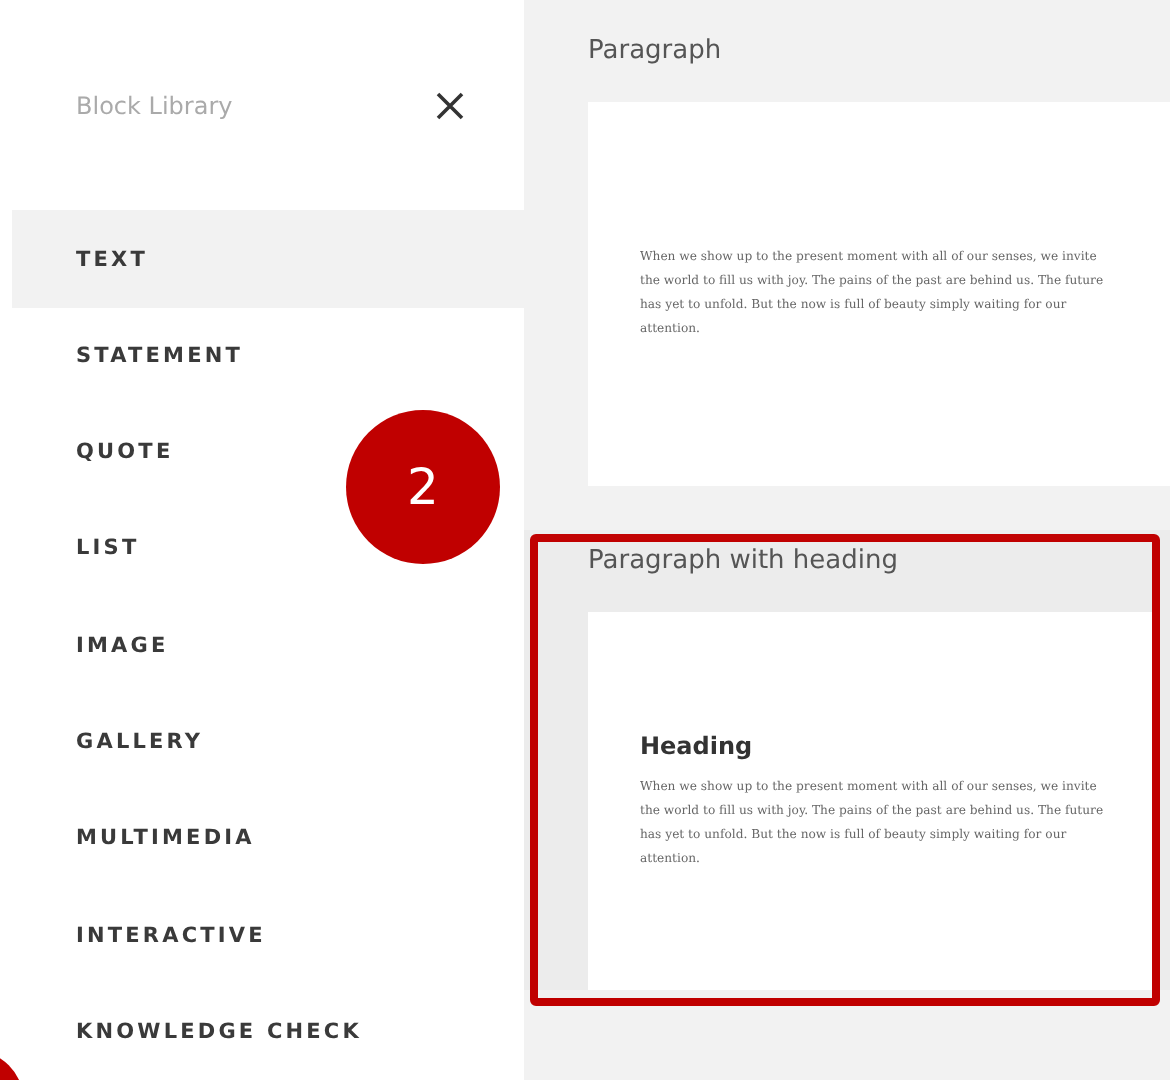  I want to click on category-item: LIST, so click(80, 549).